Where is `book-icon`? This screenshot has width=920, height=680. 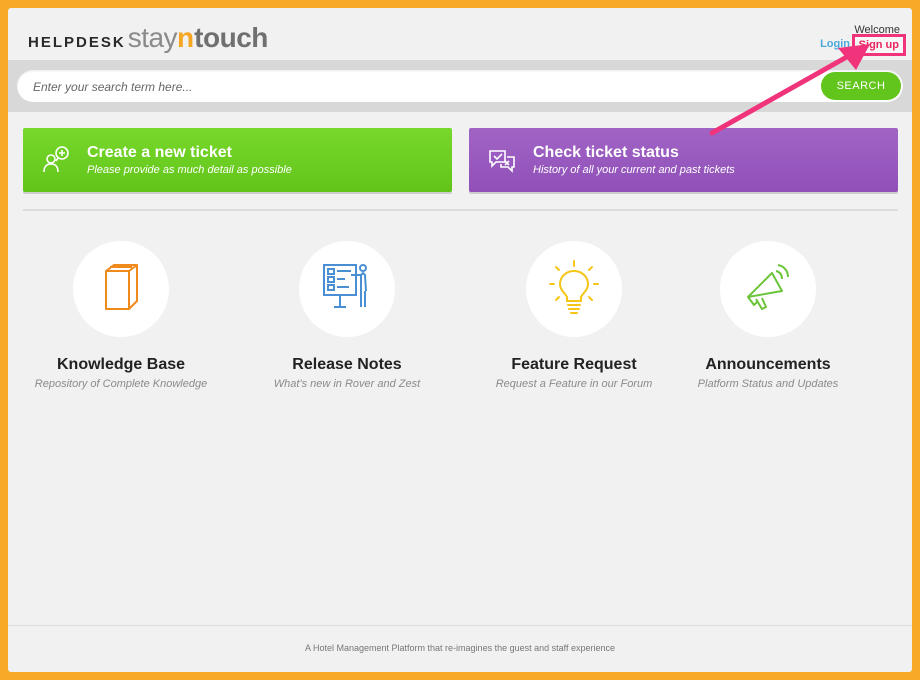
book-icon is located at coordinates (121, 289).